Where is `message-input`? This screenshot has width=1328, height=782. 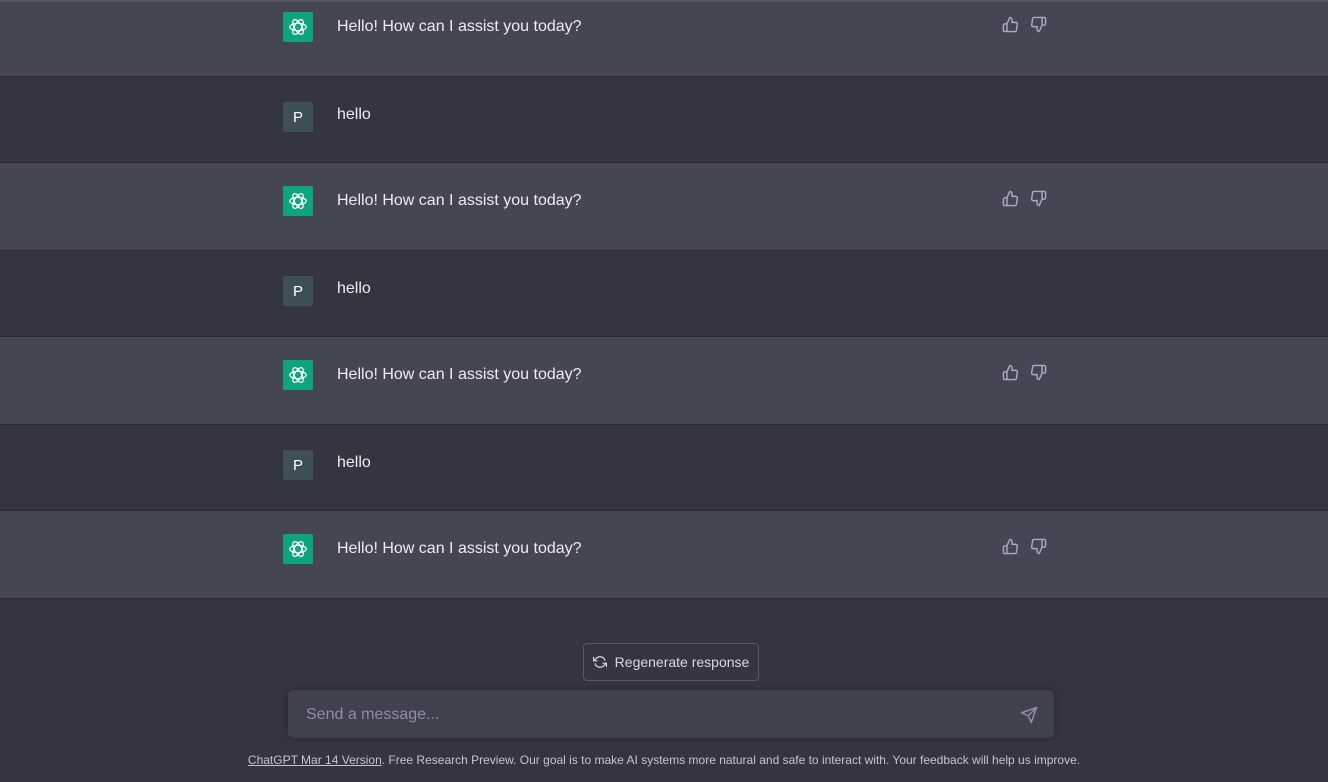 message-input is located at coordinates (656, 715).